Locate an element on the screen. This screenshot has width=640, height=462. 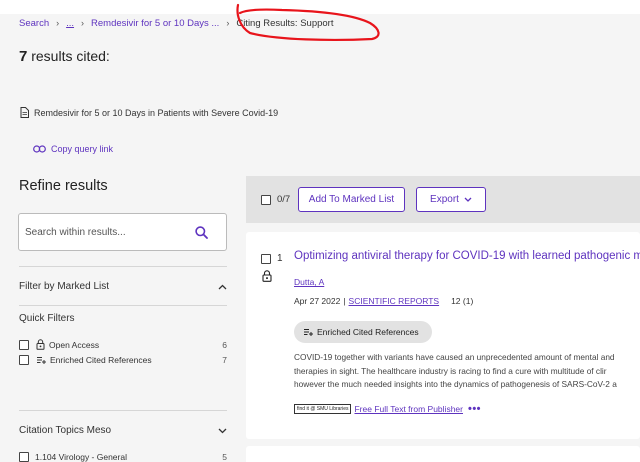
record-author: Dutta, A is located at coordinates (309, 282).